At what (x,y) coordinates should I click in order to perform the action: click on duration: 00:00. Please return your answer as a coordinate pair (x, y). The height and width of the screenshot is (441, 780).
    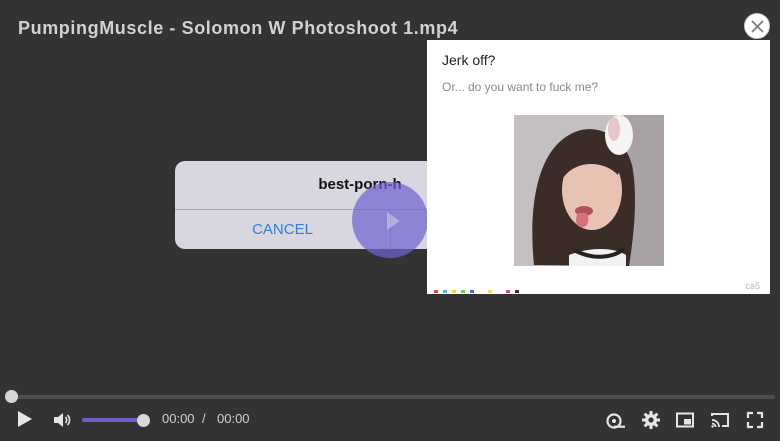
    Looking at the image, I should click on (233, 418).